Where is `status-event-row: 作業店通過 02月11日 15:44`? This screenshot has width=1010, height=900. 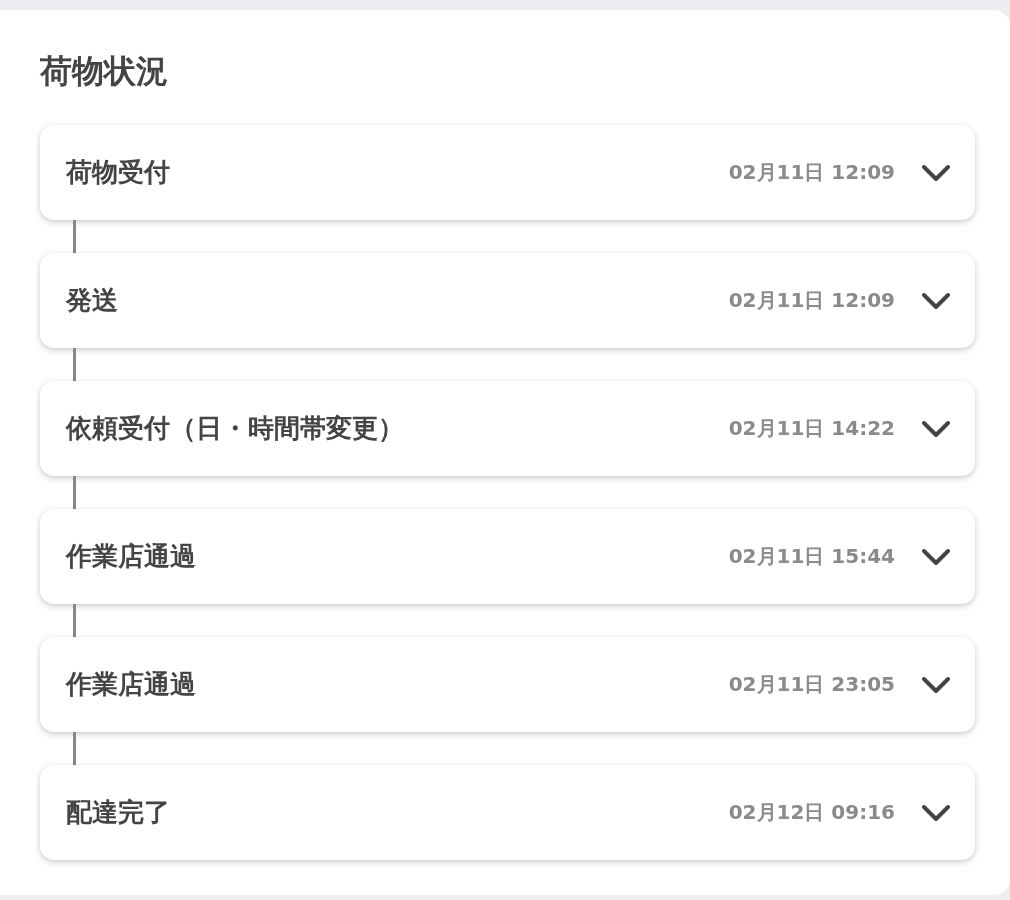 status-event-row: 作業店通過 02月11日 15:44 is located at coordinates (507, 556).